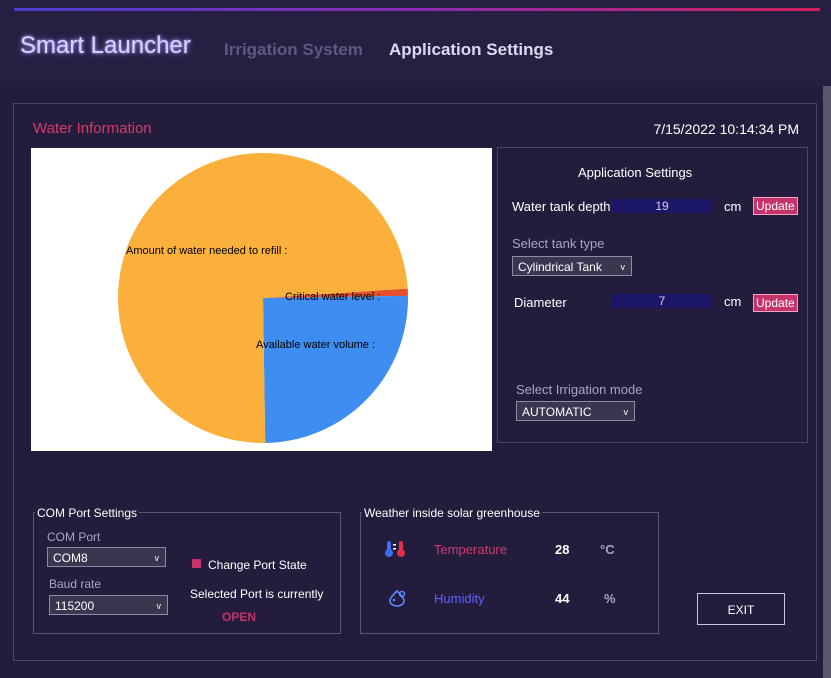 This screenshot has width=831, height=678. What do you see at coordinates (662, 301) in the screenshot?
I see `diameter-input: 7` at bounding box center [662, 301].